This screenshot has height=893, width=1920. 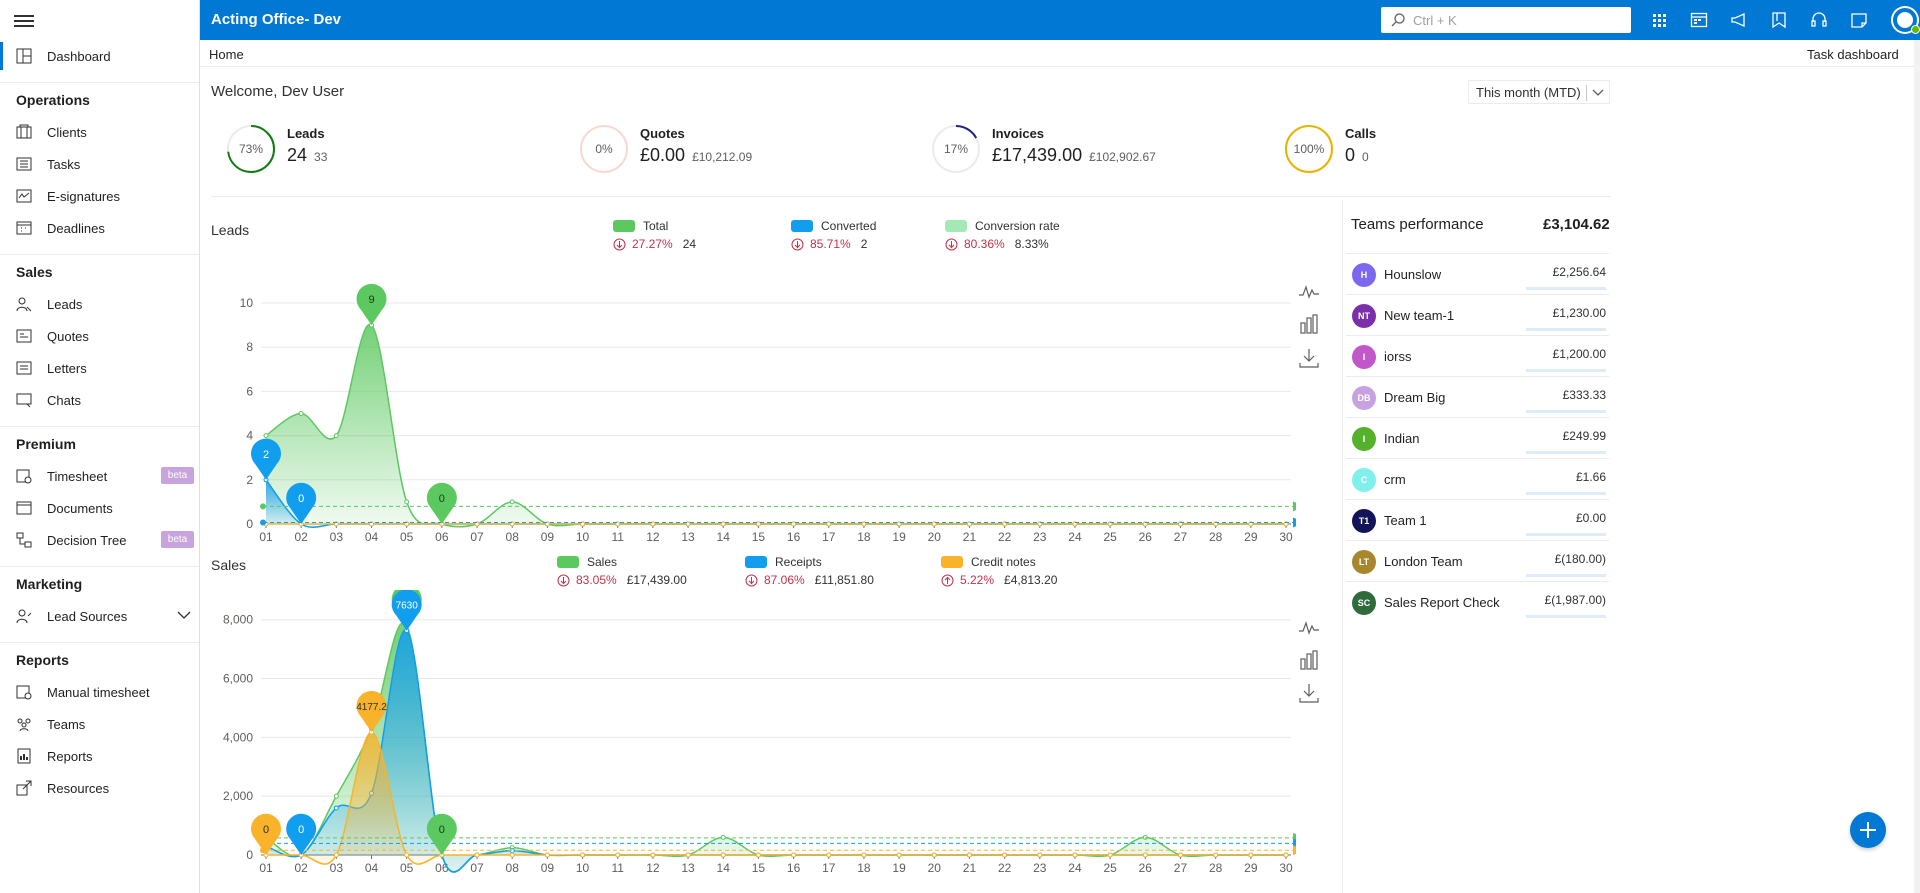 I want to click on team-name: Sales Report Check, so click(x=1442, y=602).